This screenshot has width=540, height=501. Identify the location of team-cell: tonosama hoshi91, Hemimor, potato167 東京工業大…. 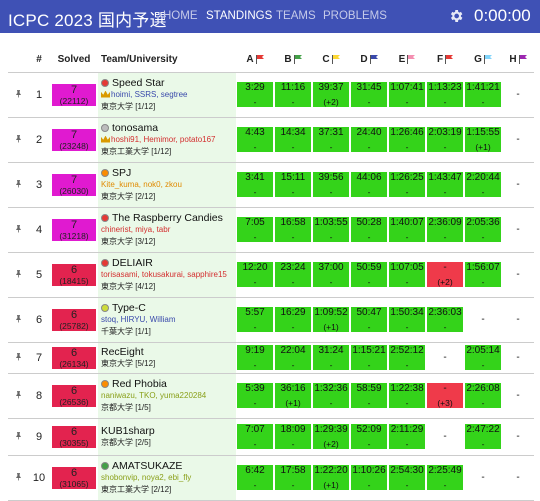
(167, 140).